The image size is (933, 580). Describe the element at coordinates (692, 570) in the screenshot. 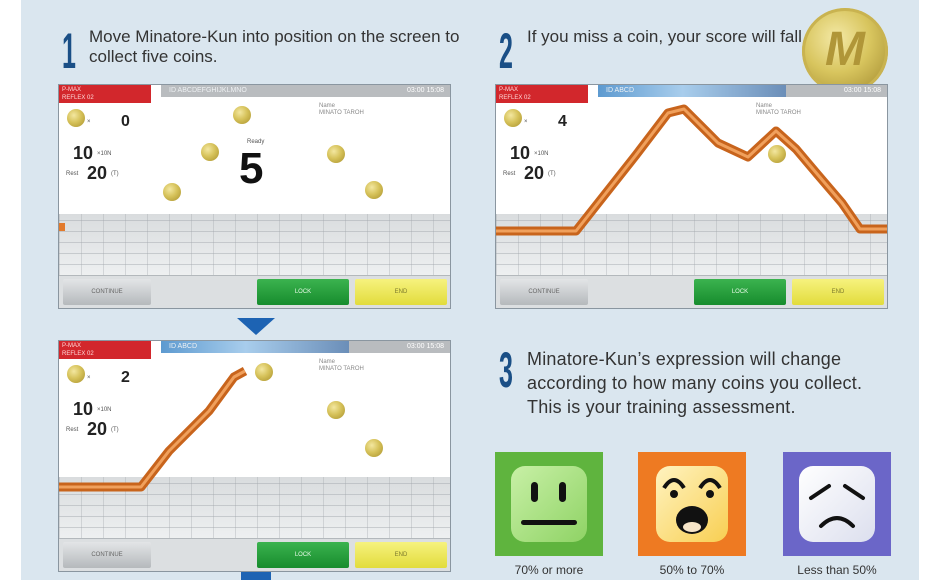

I see `face-caption-mid: 50% to 70%` at that location.